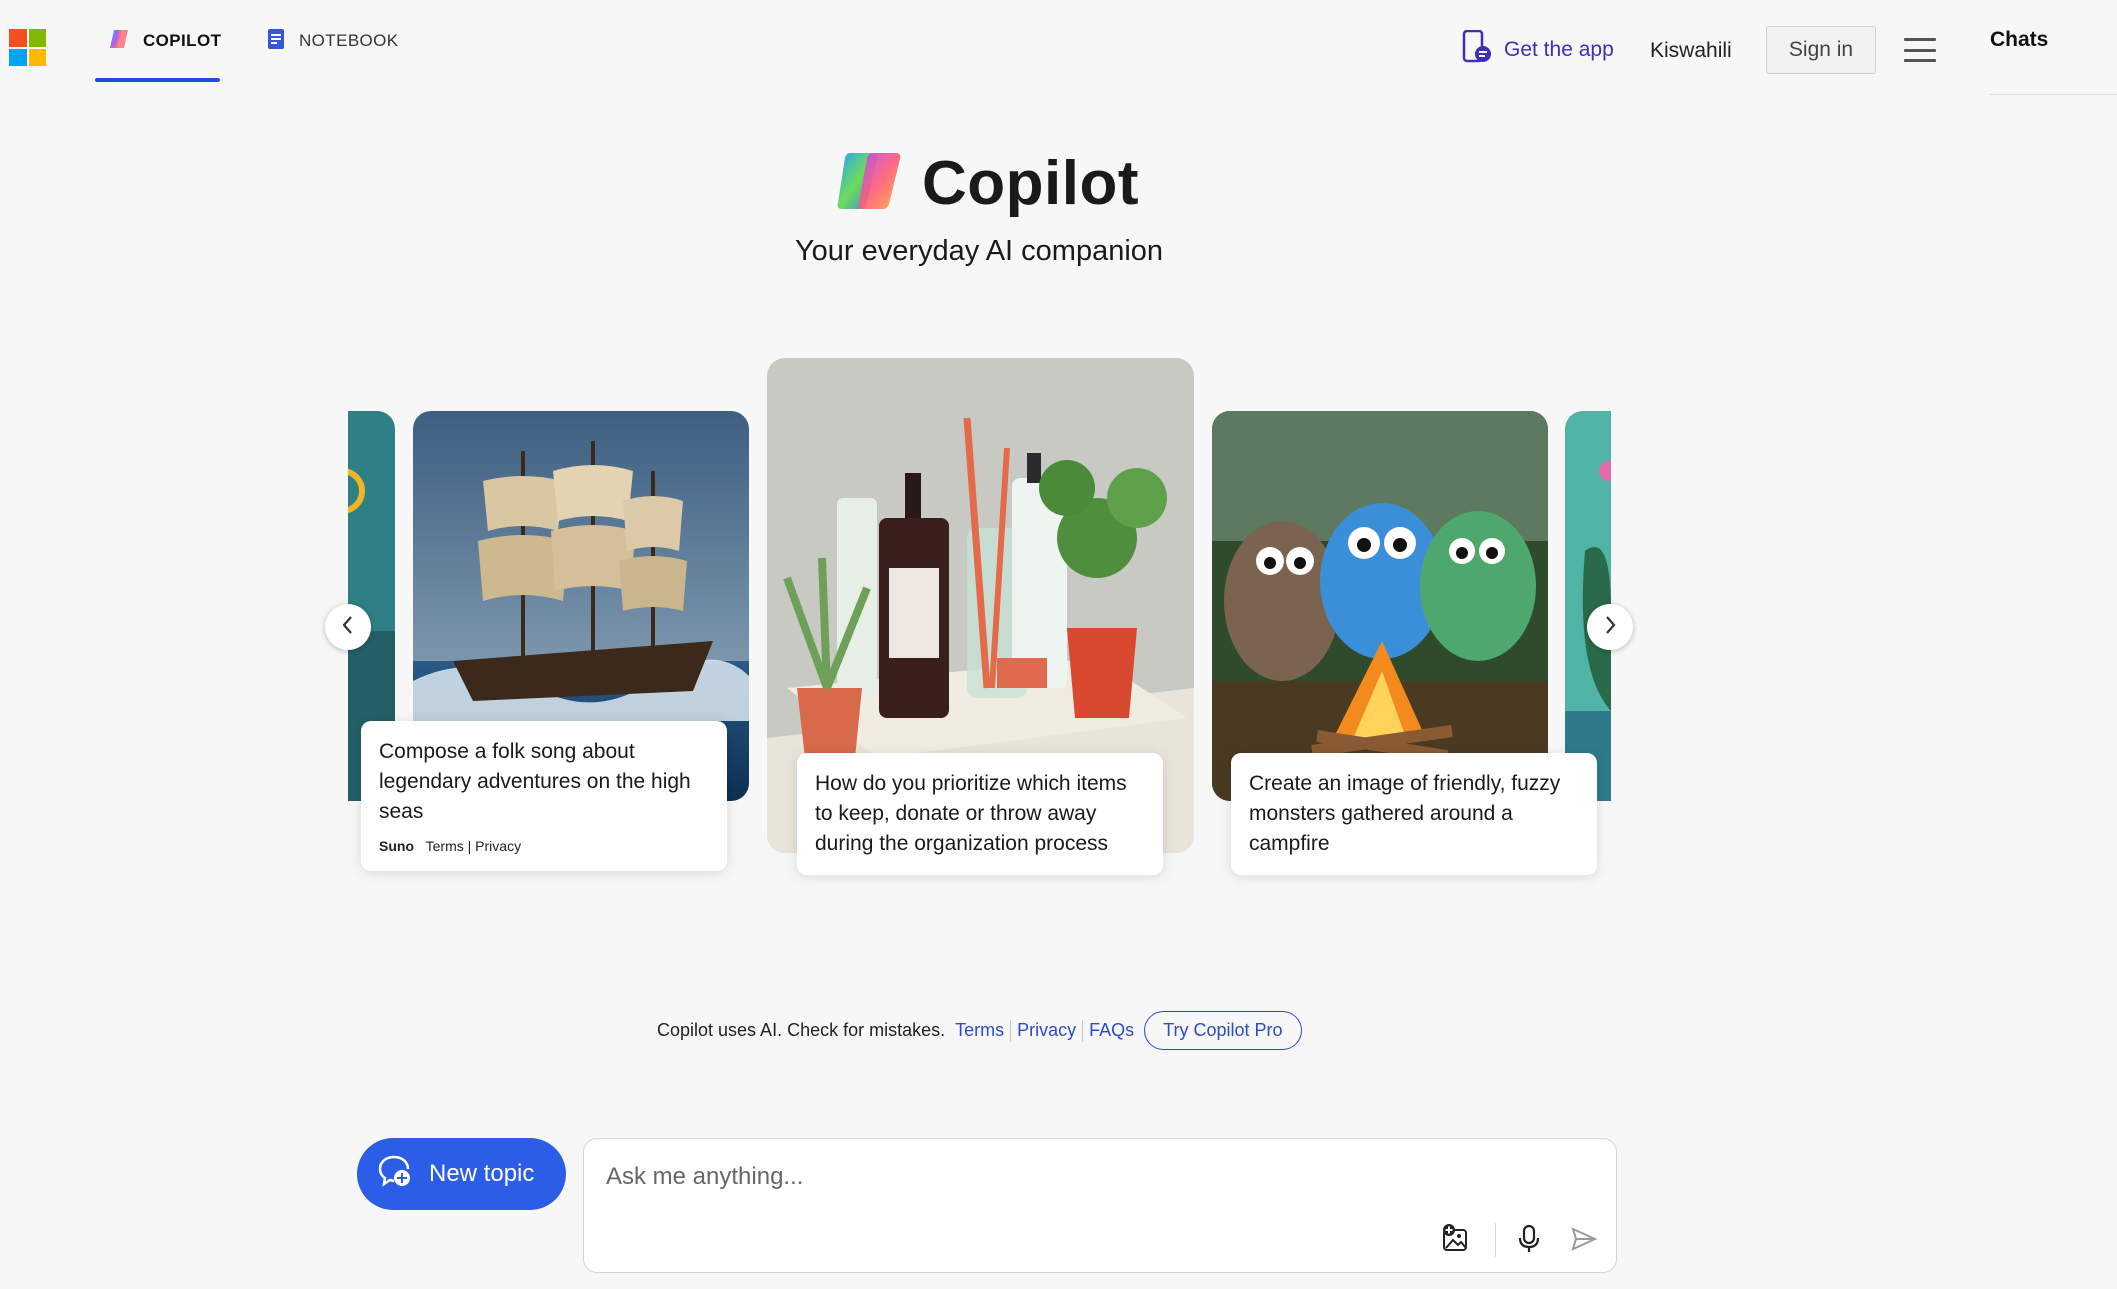 This screenshot has height=1289, width=2117. I want to click on suno-terms-privacy-links: Terms | Privacy, so click(473, 846).